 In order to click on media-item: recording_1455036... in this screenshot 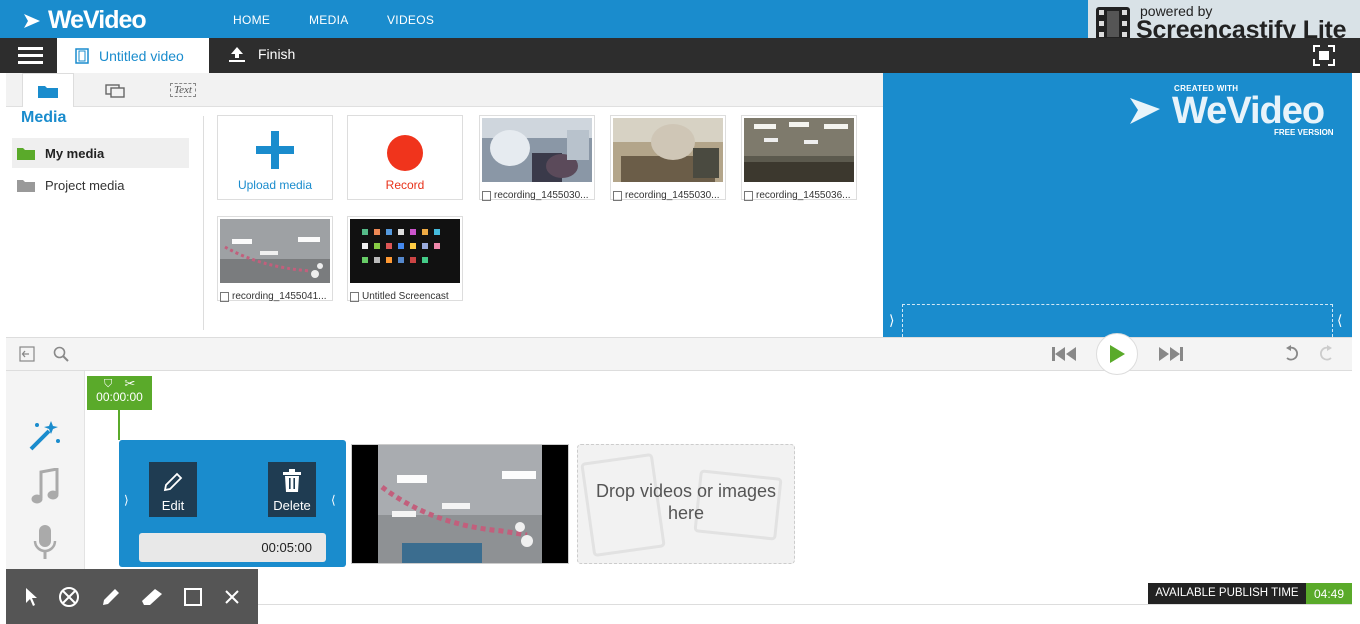, I will do `click(799, 158)`.